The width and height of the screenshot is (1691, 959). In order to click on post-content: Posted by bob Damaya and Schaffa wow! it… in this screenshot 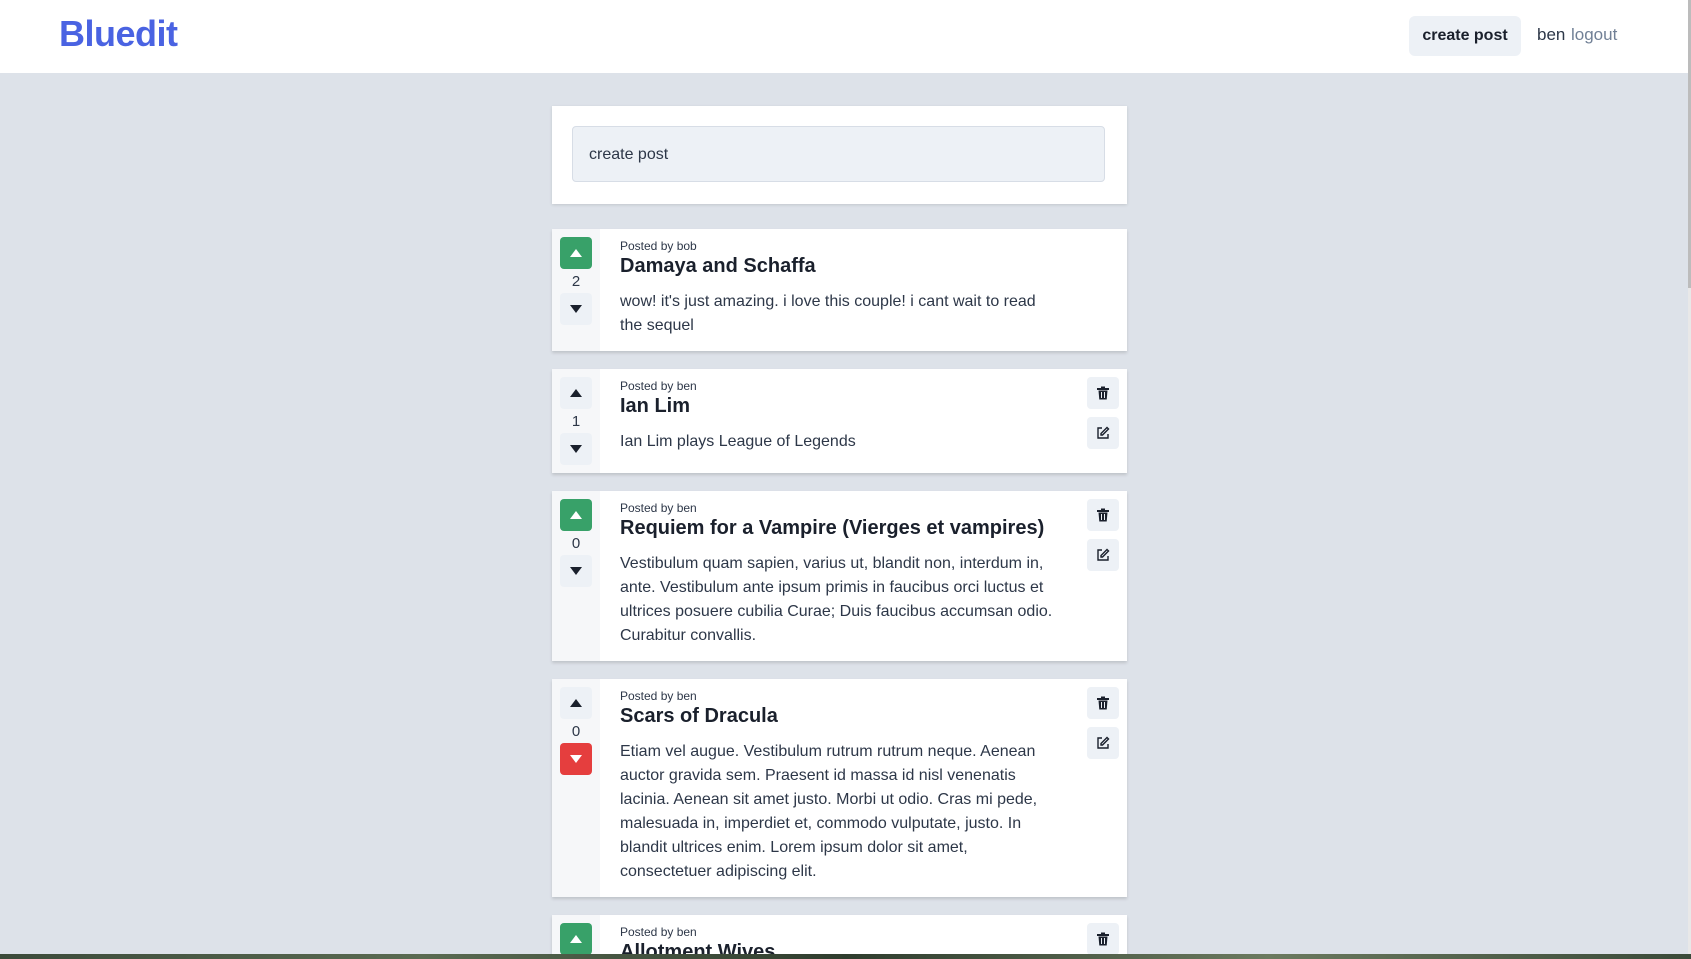, I will do `click(840, 288)`.